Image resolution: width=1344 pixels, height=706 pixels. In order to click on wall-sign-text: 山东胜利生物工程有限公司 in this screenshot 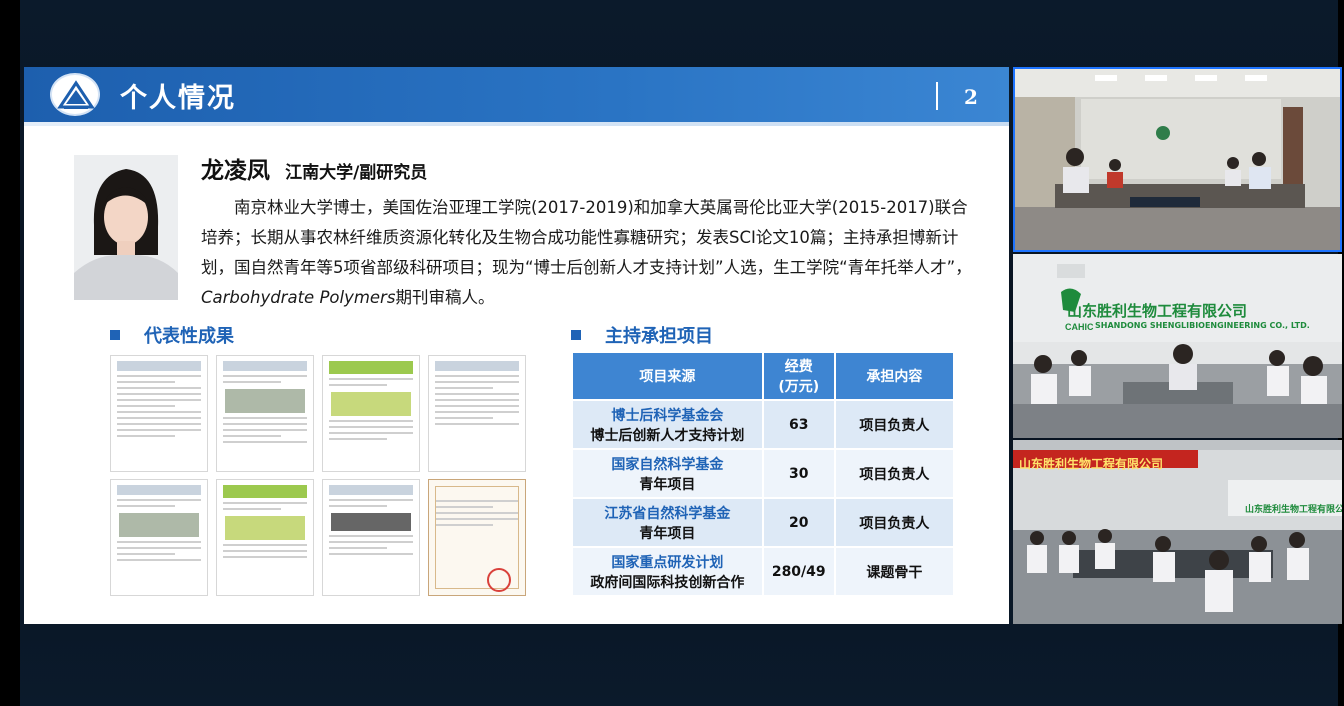, I will do `click(1293, 510)`.